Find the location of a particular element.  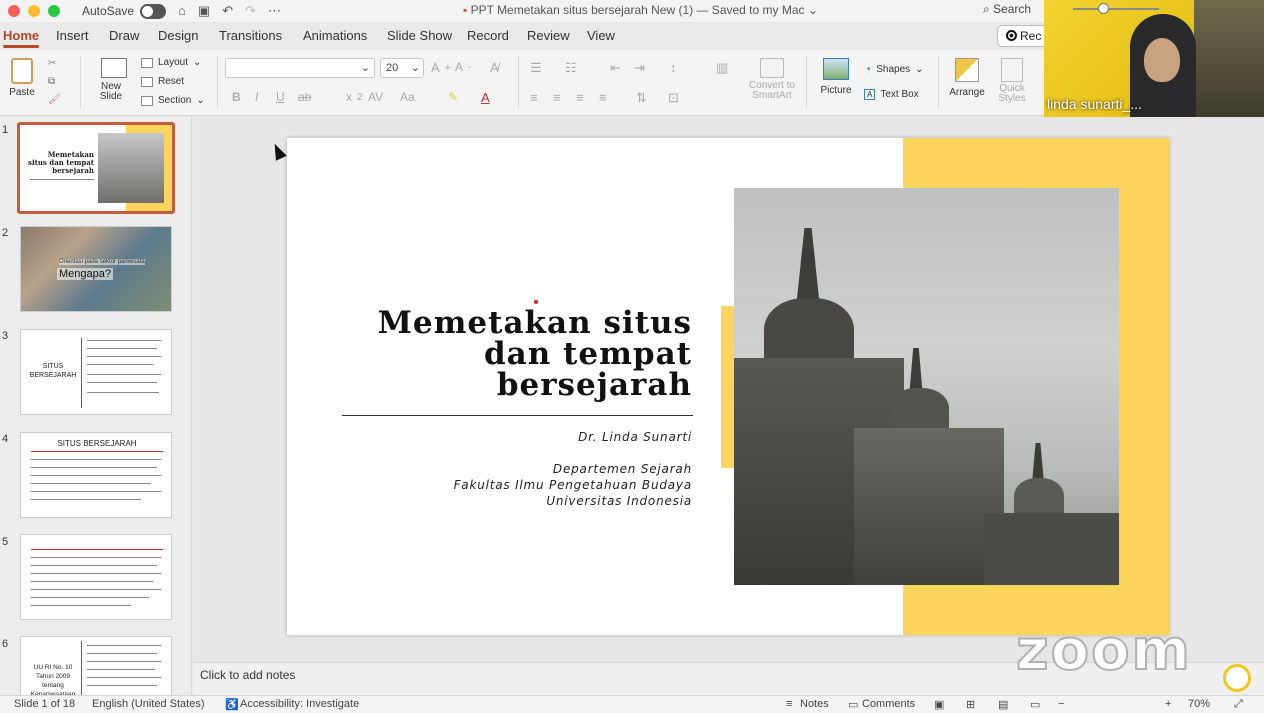

font-name-select: ⌄ is located at coordinates (300, 68).